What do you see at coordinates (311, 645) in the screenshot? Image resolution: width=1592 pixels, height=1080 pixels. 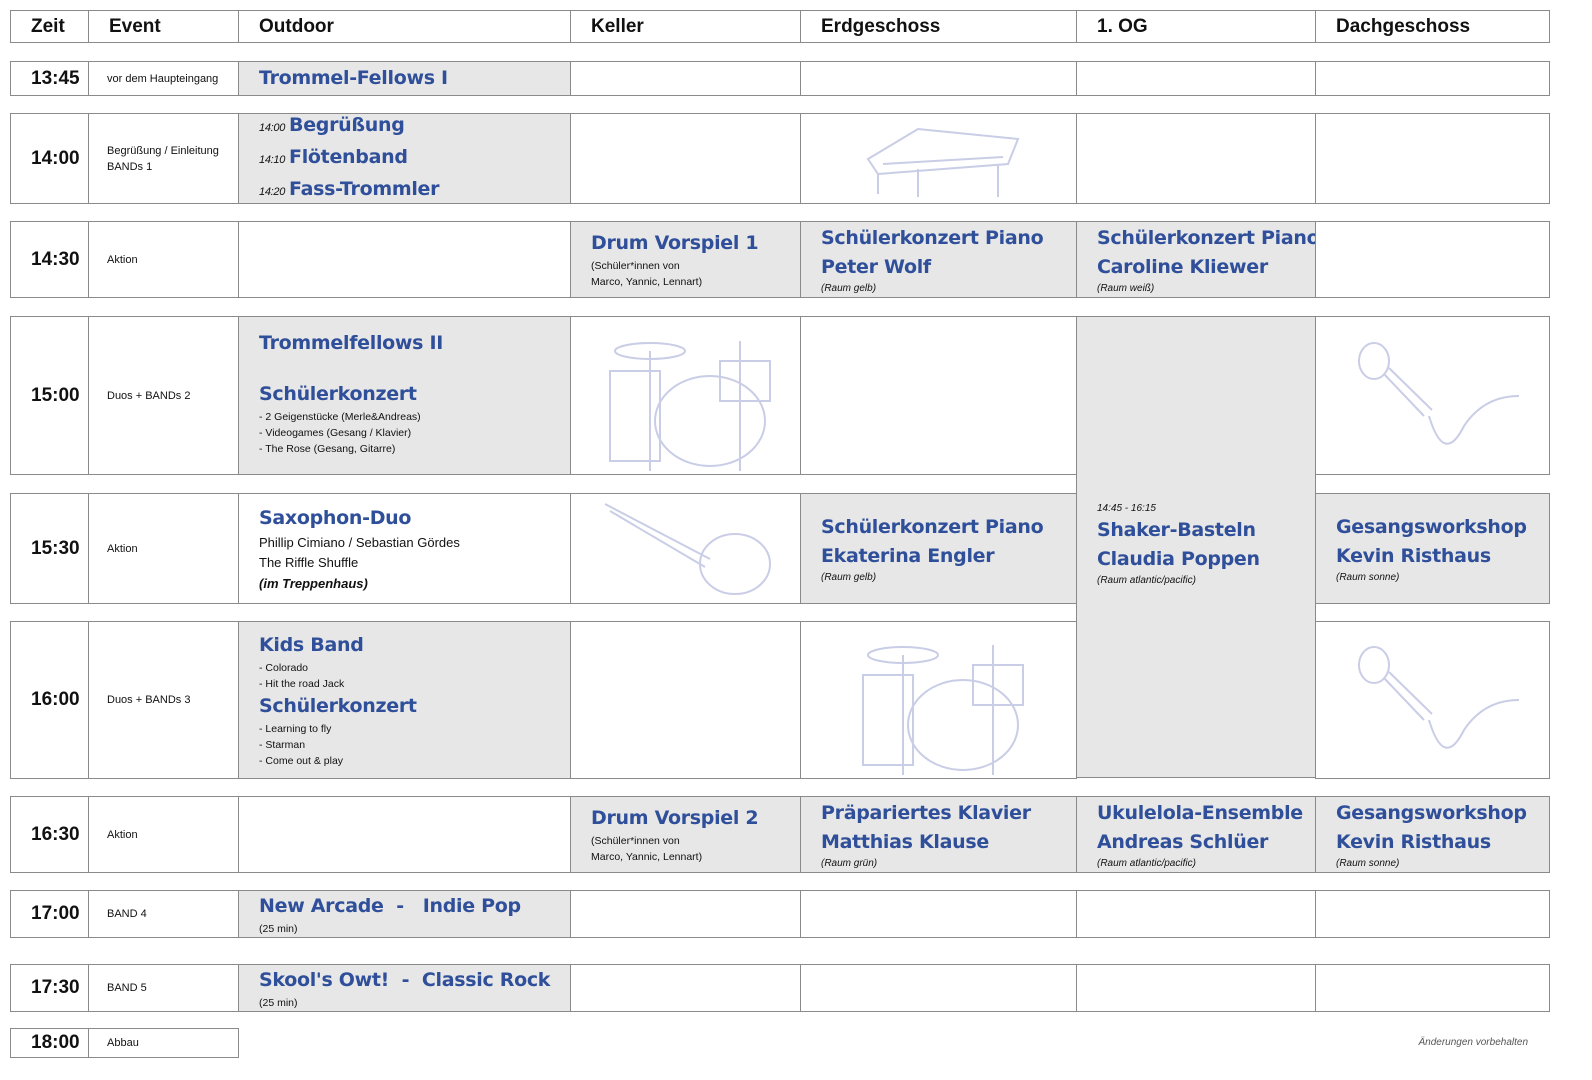 I see `event-title: Kids Band` at bounding box center [311, 645].